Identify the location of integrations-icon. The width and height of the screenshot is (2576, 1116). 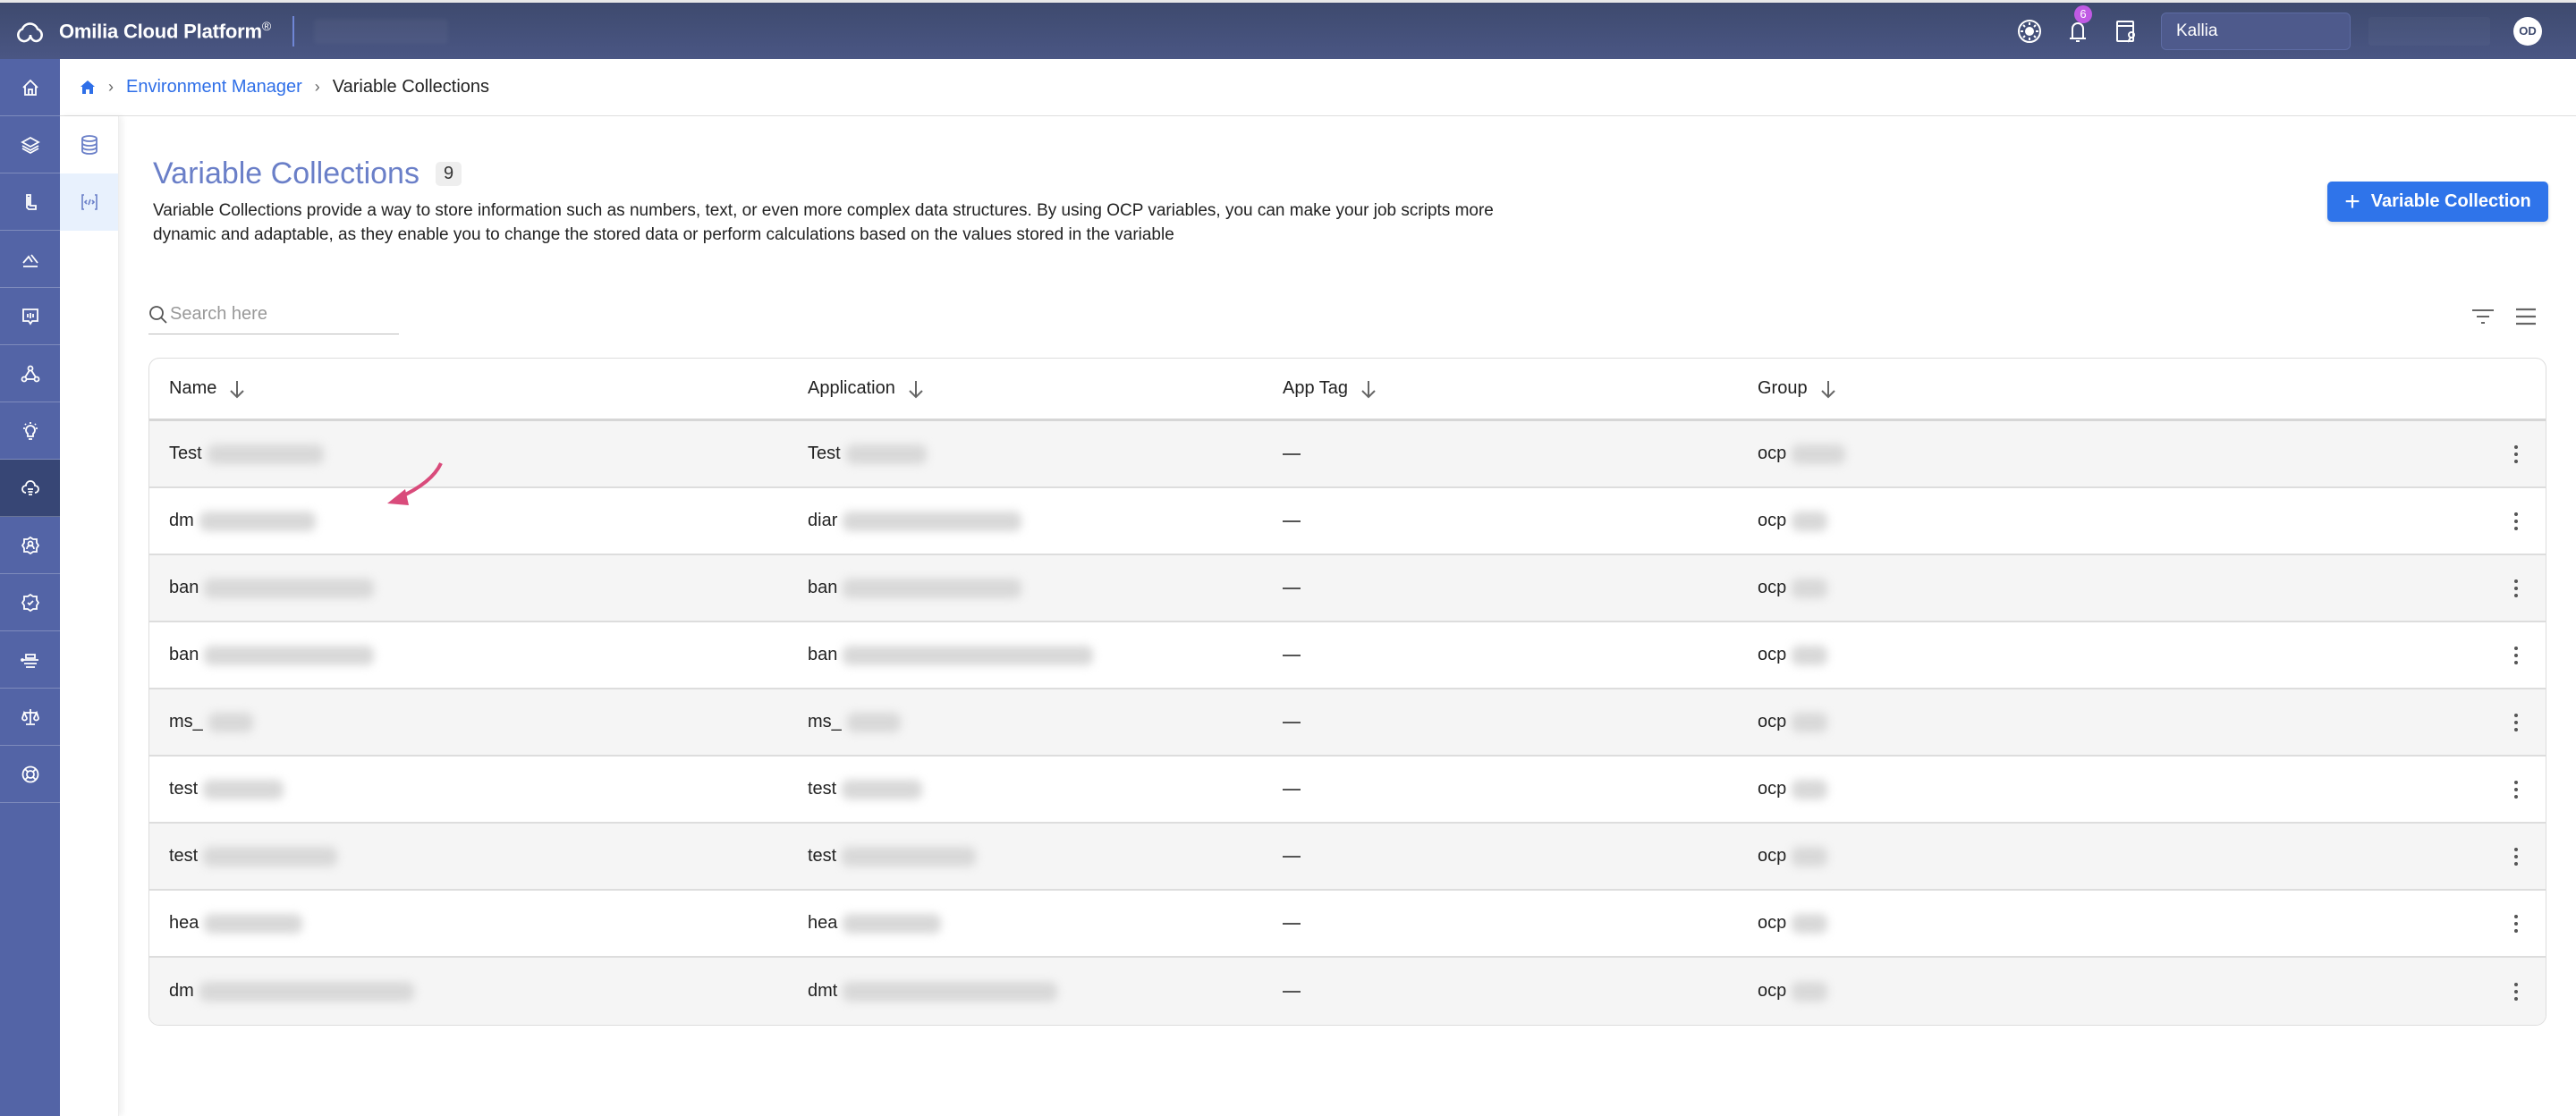
(29, 660).